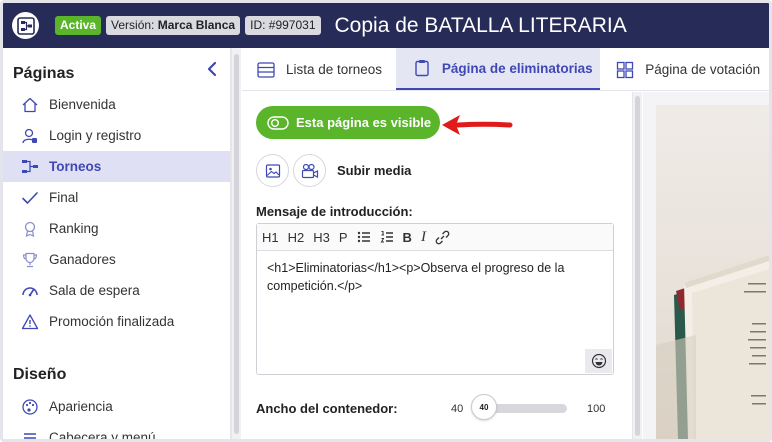  Describe the element at coordinates (102, 434) in the screenshot. I see `sidebar-item-label: Cabecera y menú` at that location.